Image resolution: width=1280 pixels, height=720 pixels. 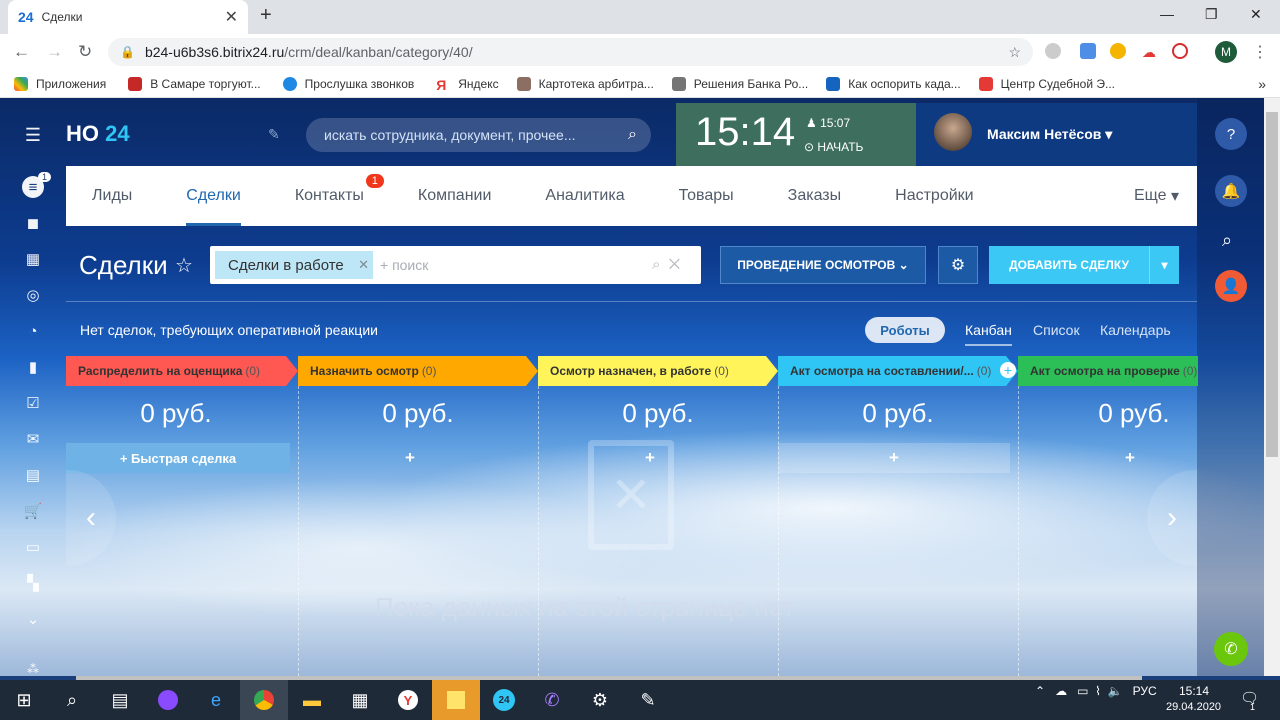 I want to click on menu-item-settings: Настройки, so click(x=934, y=196).